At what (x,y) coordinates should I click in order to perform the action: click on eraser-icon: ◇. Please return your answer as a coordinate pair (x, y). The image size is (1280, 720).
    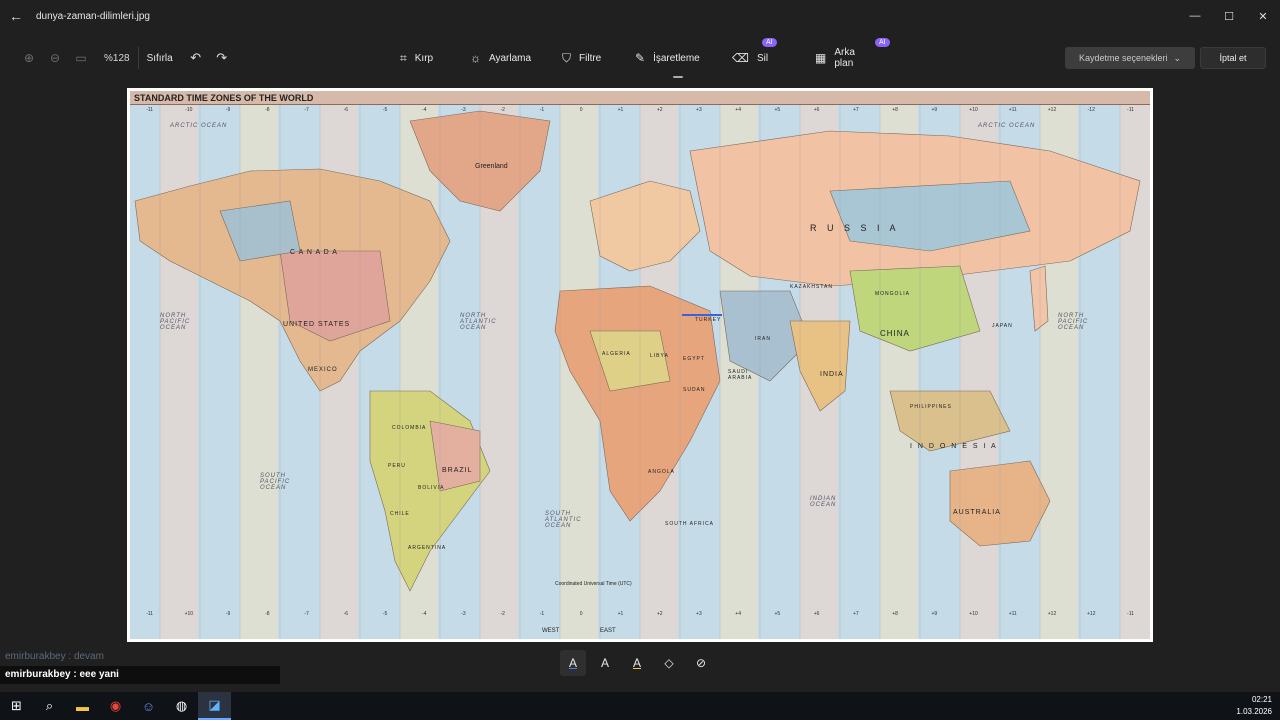
    Looking at the image, I should click on (669, 663).